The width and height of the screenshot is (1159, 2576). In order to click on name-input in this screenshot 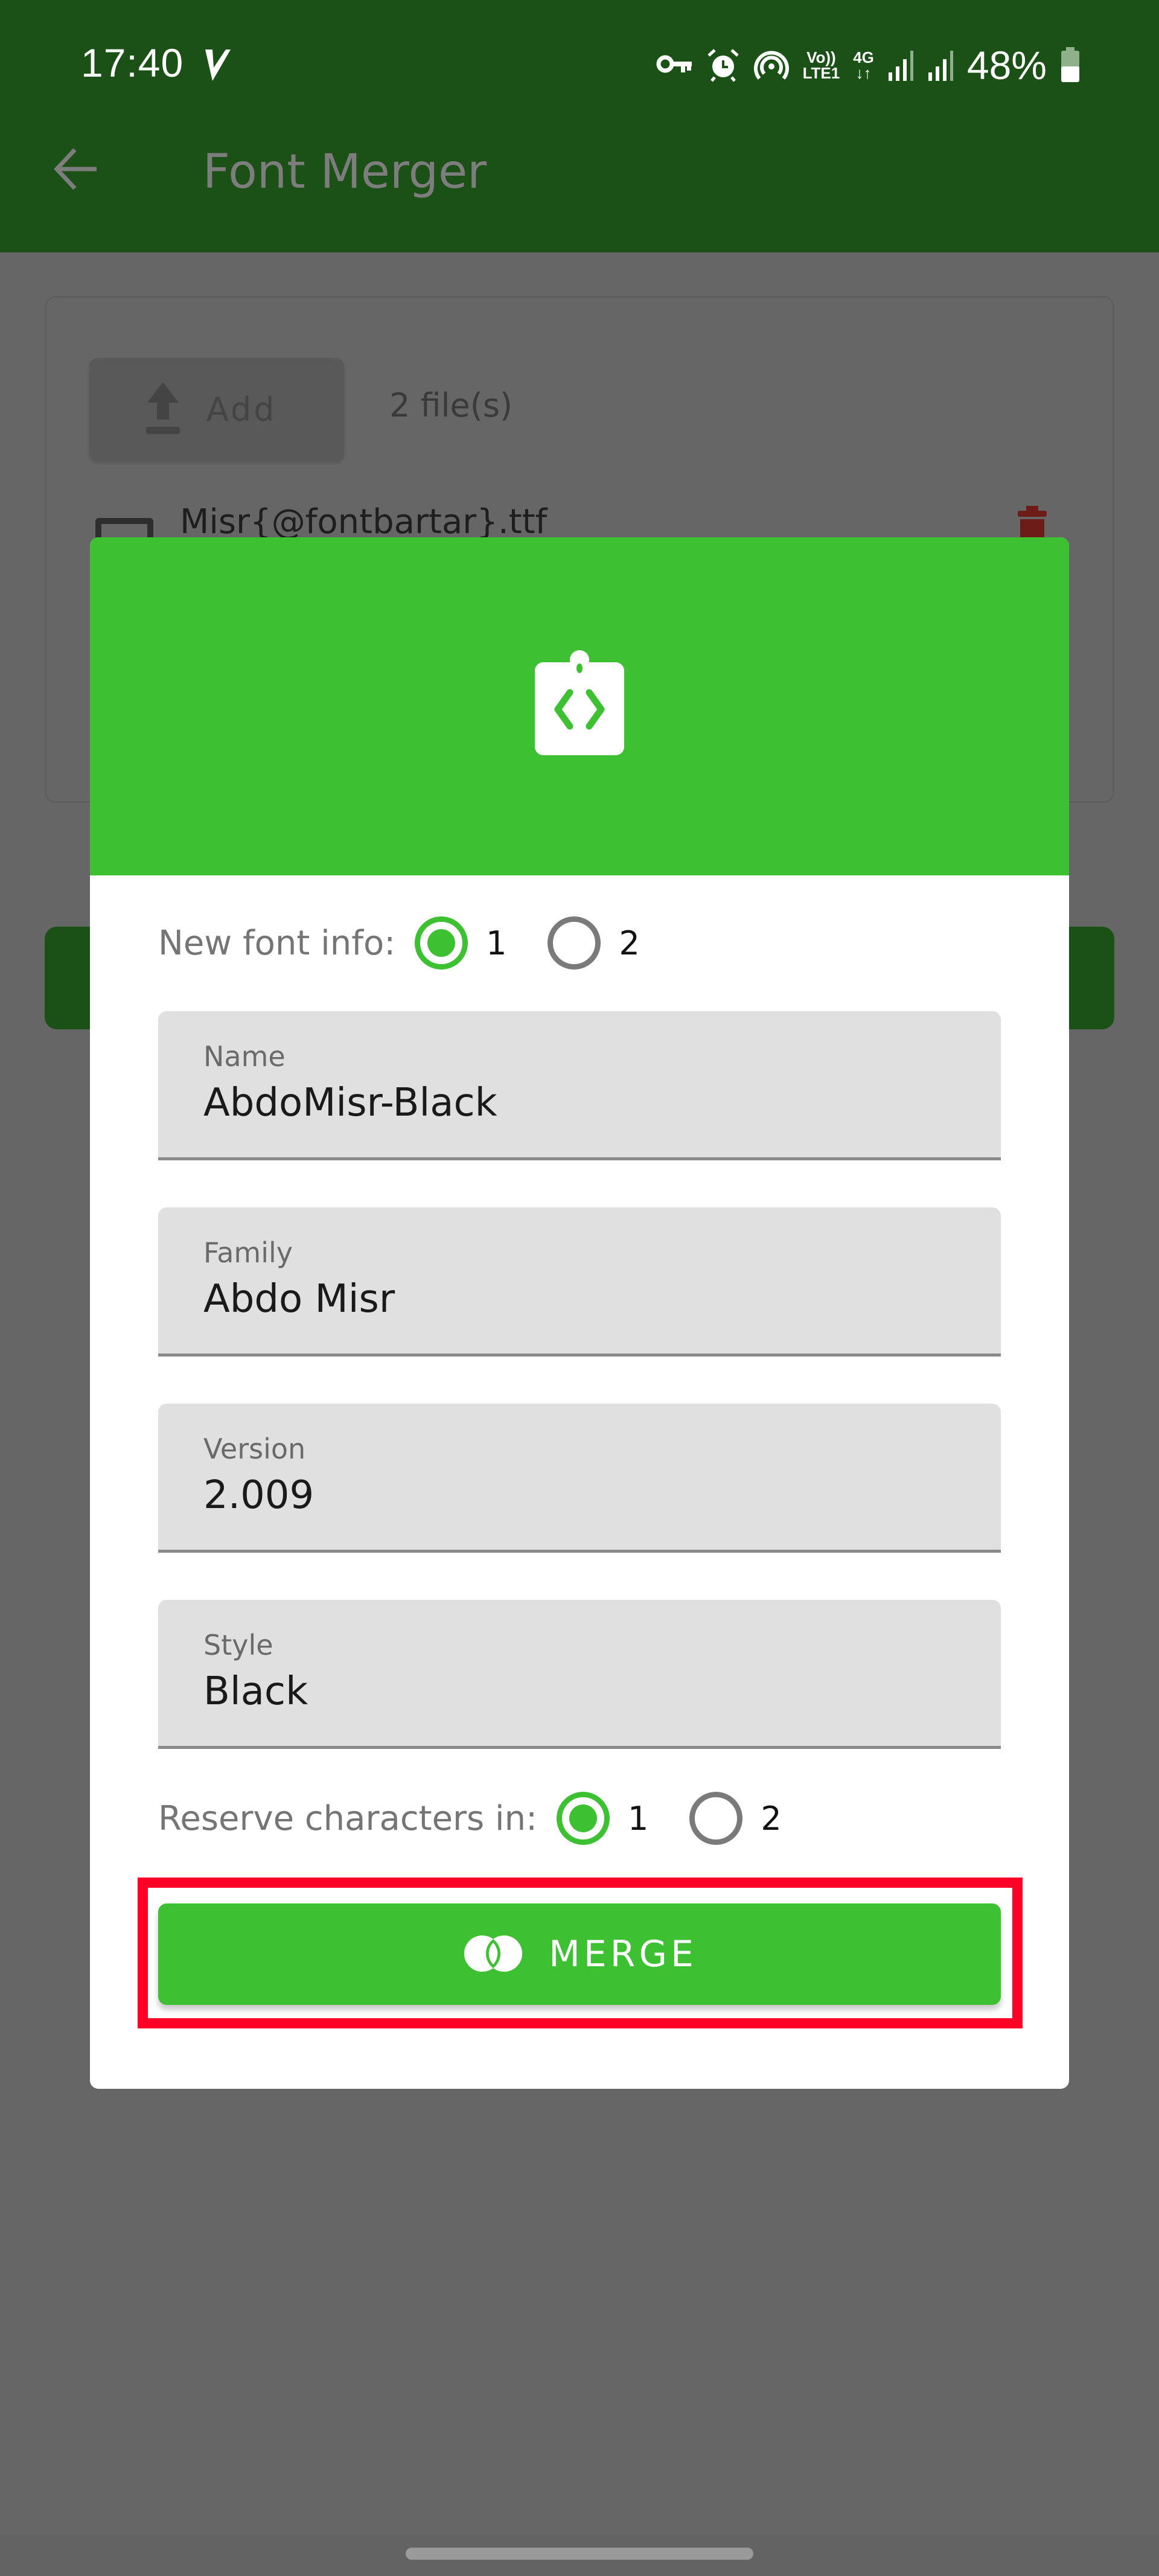, I will do `click(580, 1103)`.